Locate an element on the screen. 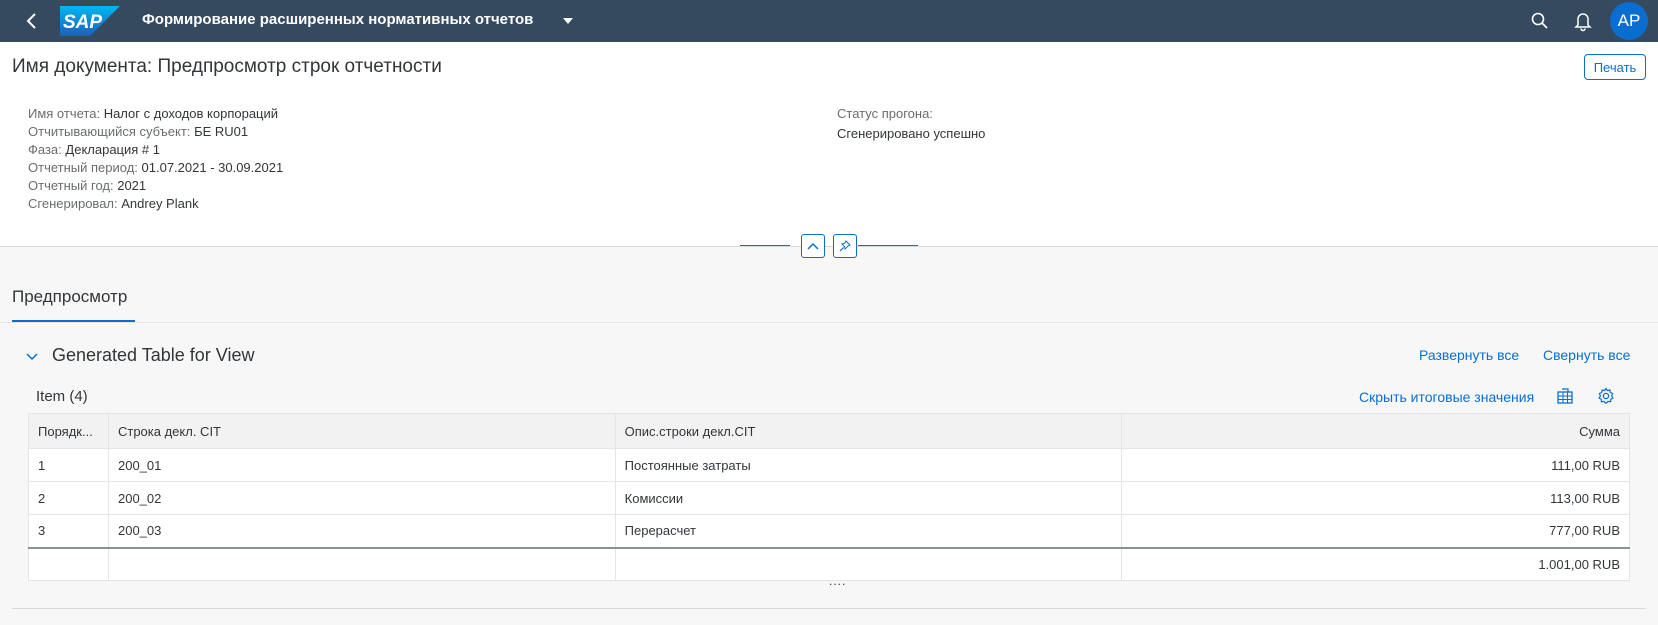 The height and width of the screenshot is (625, 1658). cell-amount: 113,00 RUB is located at coordinates (1375, 498).